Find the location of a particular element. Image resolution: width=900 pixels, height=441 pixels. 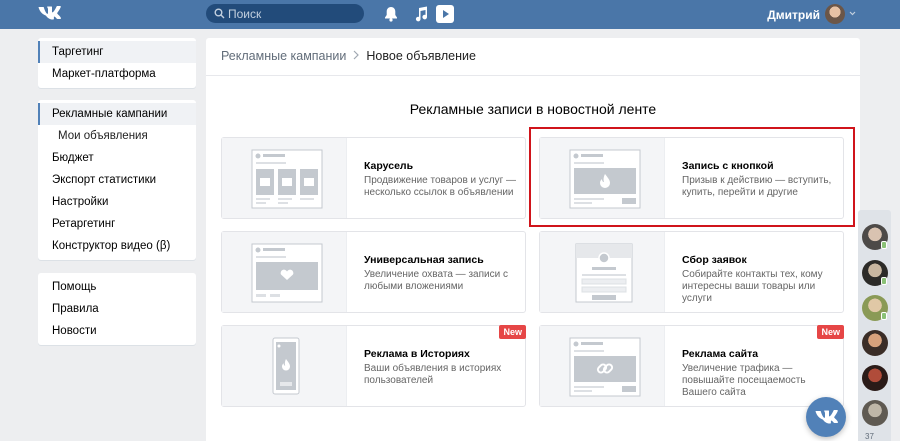

menu-item-market-platform: Маркет-платформа is located at coordinates (117, 74).